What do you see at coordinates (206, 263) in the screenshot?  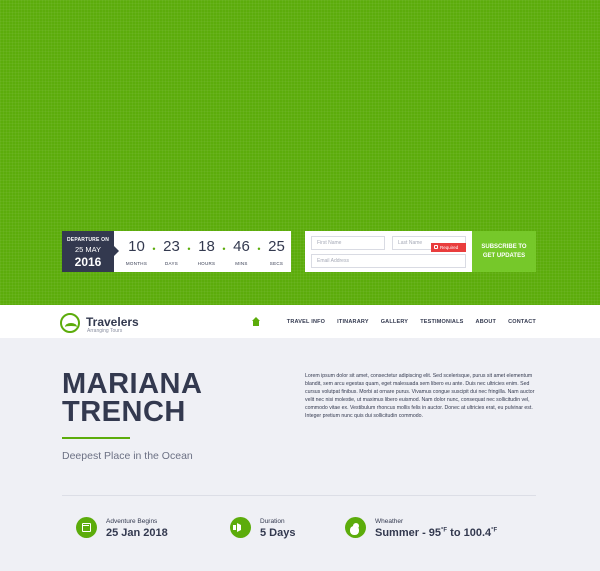 I see `countdown-label: HOURS` at bounding box center [206, 263].